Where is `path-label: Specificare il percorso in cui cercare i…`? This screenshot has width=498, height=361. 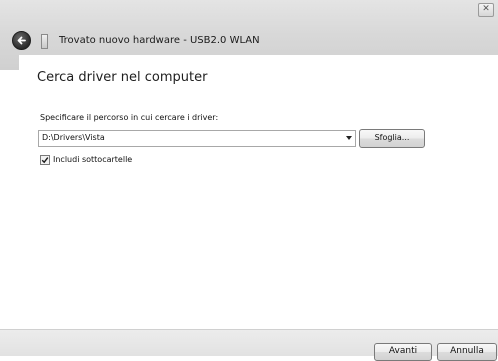
path-label: Specificare il percorso in cui cercare i… is located at coordinates (129, 117).